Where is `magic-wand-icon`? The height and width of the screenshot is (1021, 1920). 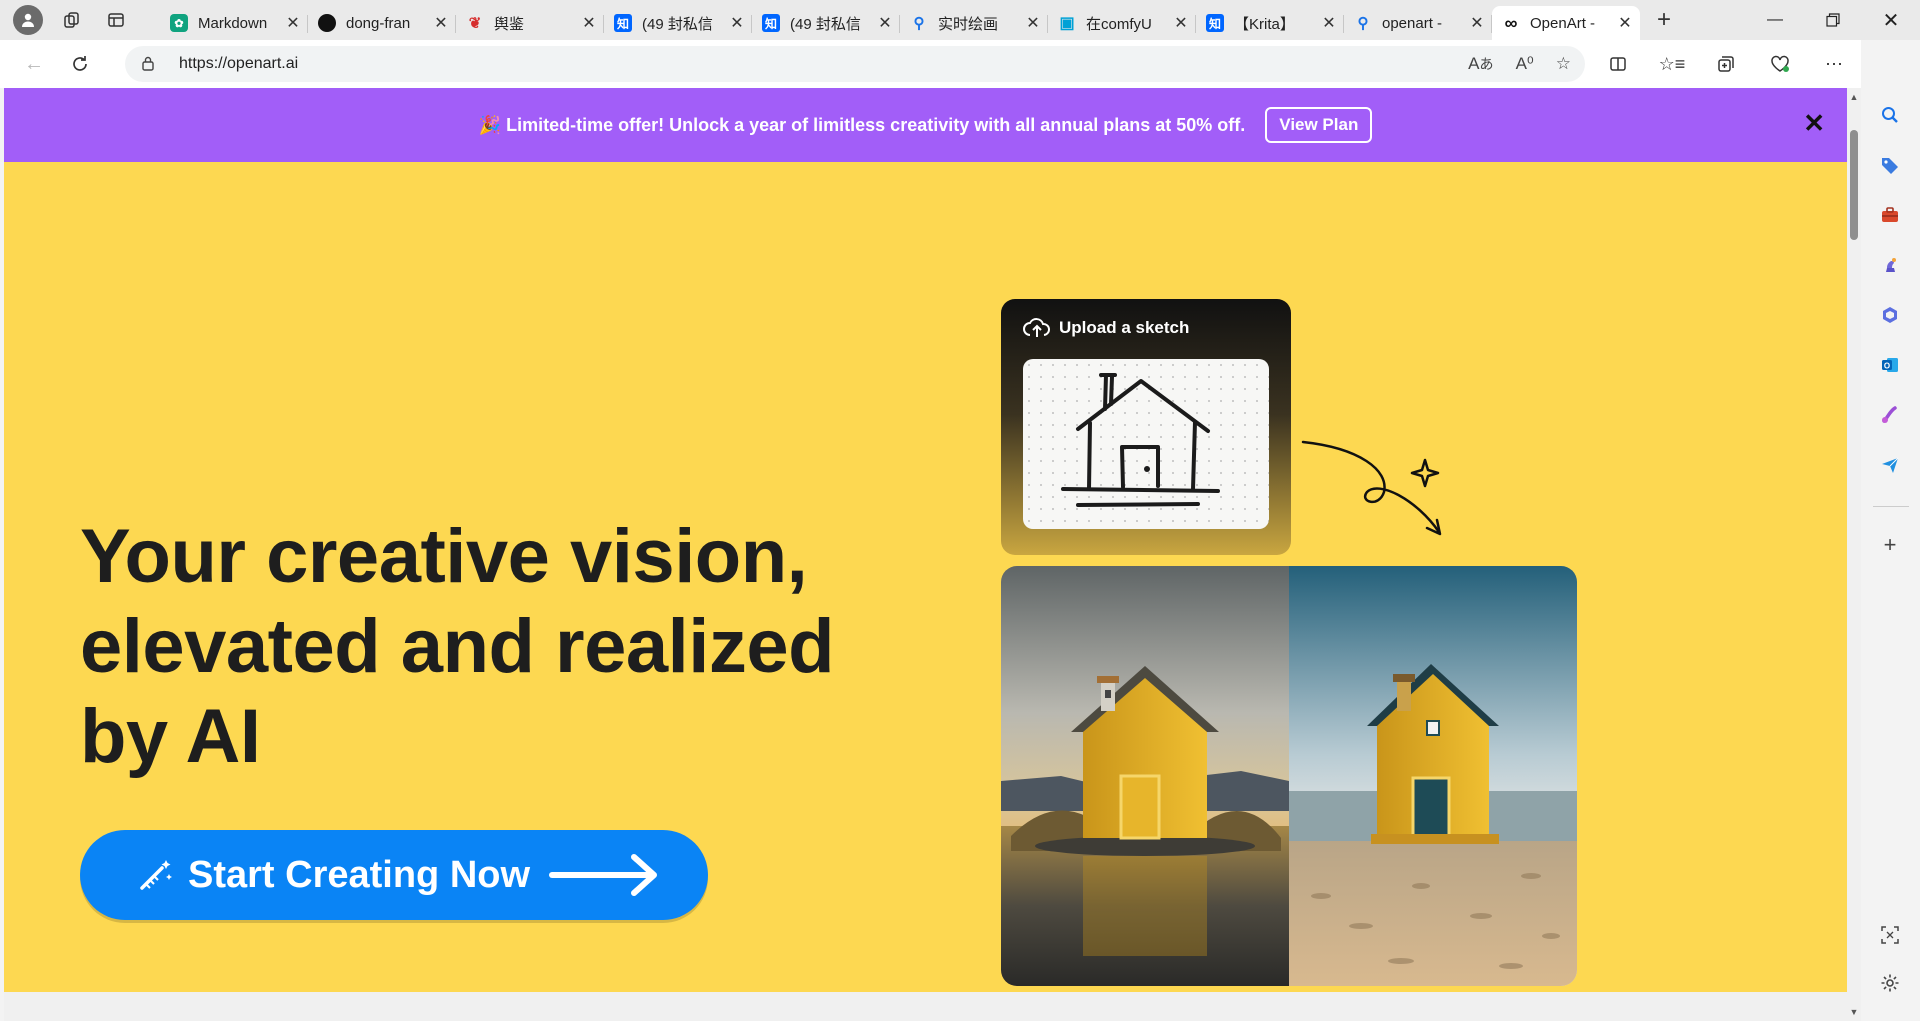 magic-wand-icon is located at coordinates (156, 875).